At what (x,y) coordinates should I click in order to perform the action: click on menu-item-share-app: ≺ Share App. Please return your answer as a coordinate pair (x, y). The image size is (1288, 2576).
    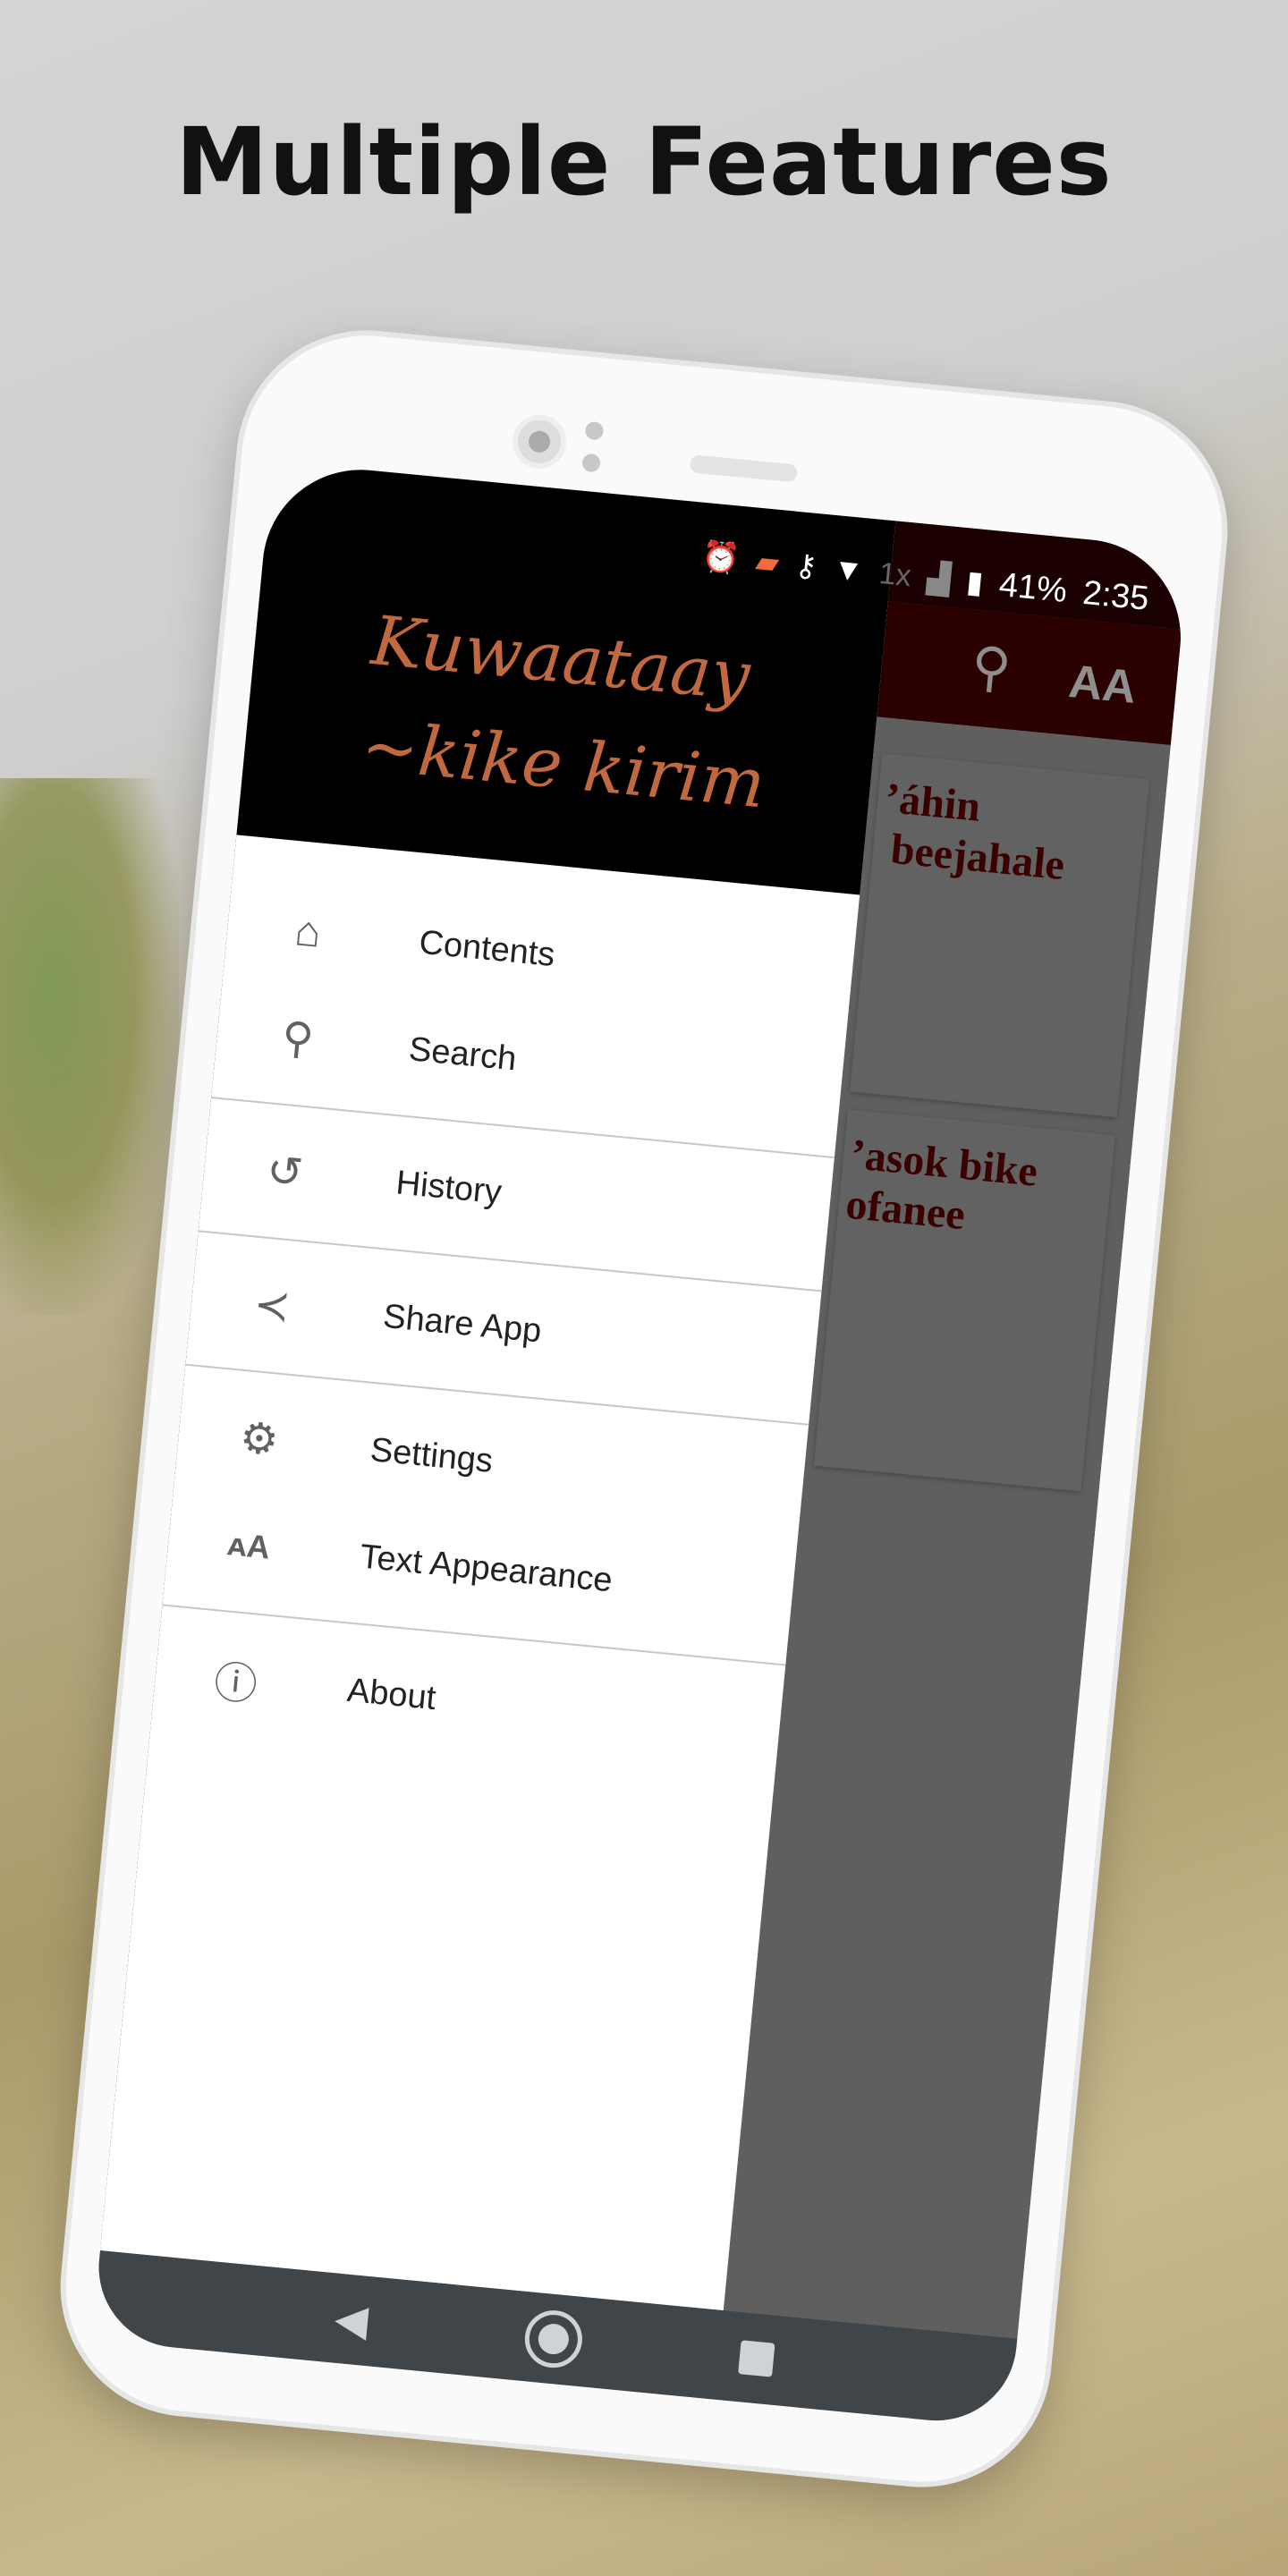
    Looking at the image, I should click on (503, 1327).